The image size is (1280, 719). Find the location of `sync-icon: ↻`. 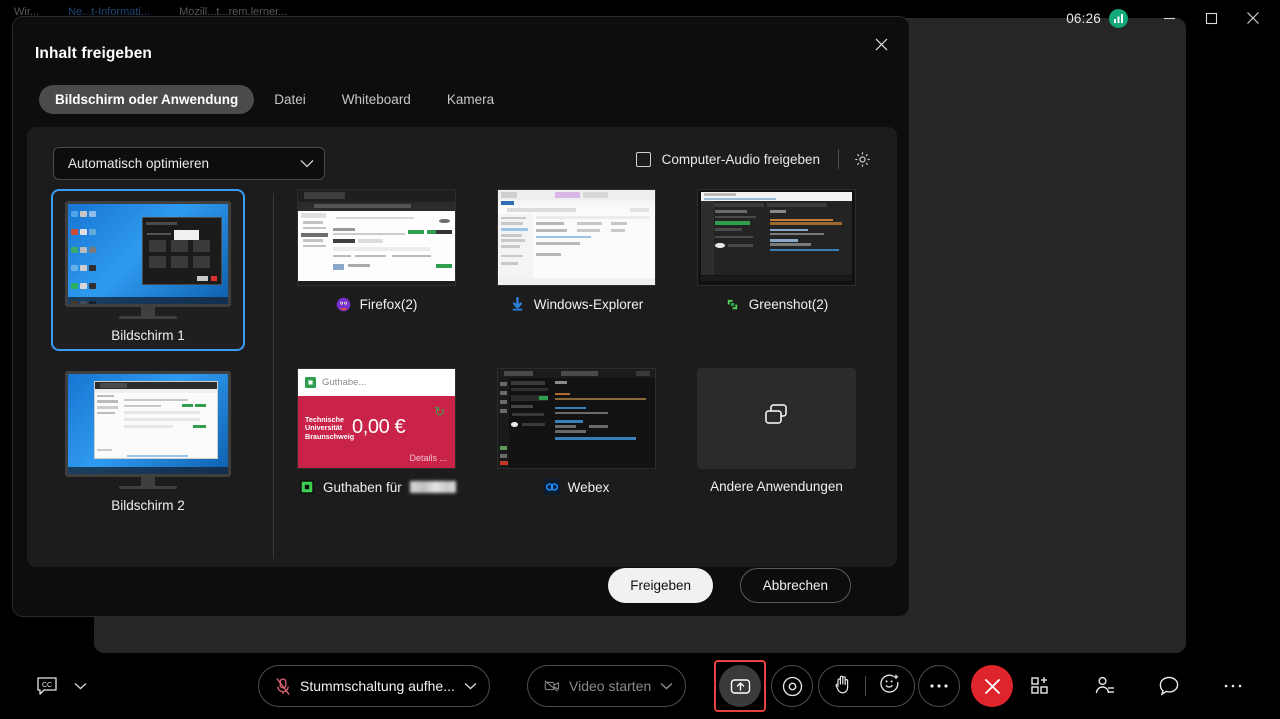

sync-icon: ↻ is located at coordinates (439, 411).